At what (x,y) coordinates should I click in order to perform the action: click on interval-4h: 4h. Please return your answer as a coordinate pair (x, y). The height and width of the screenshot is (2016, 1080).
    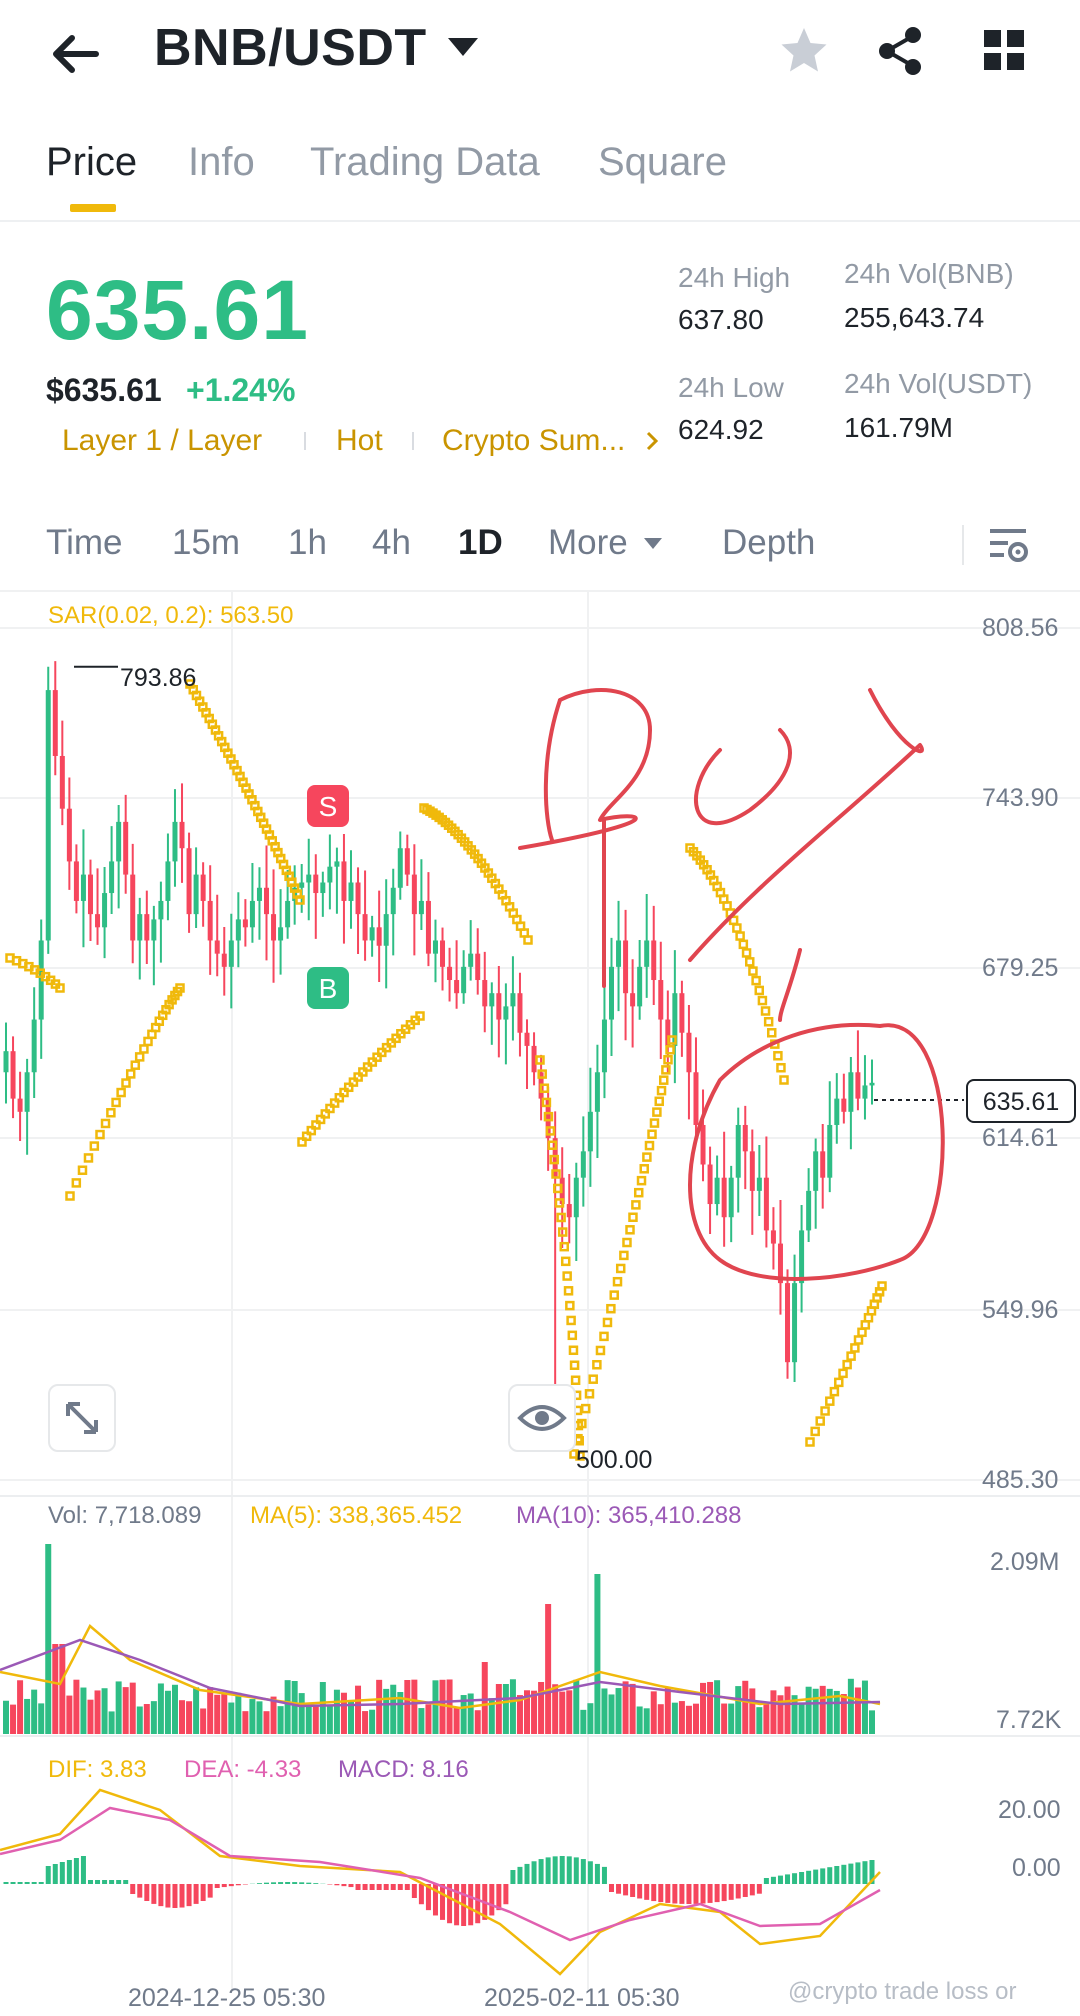
    Looking at the image, I should click on (391, 543).